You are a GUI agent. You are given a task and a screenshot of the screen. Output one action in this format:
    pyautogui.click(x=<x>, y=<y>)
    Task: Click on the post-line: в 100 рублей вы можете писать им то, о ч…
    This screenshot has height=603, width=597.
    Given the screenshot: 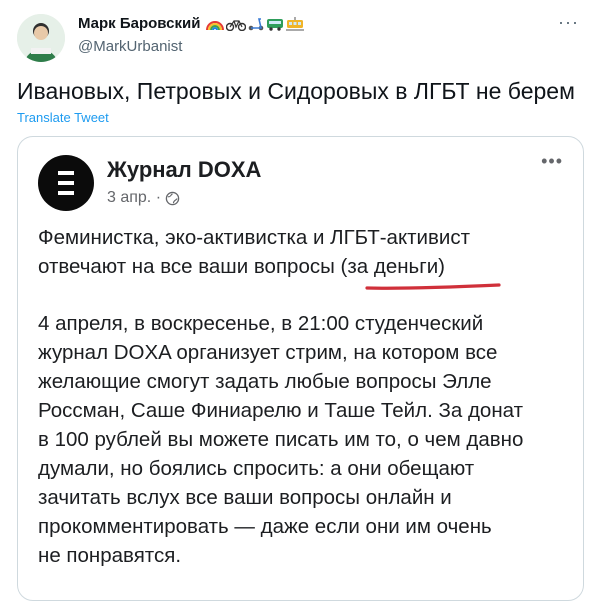 What is the action you would take?
    pyautogui.click(x=281, y=439)
    